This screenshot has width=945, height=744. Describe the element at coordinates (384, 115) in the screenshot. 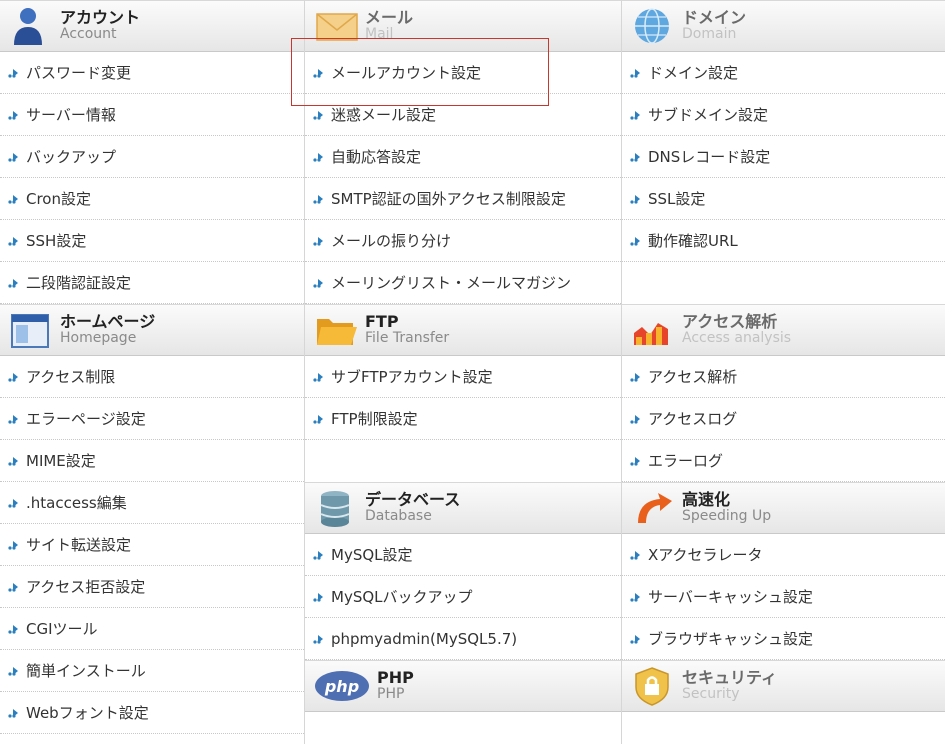

I see `menu-item-label: 迷惑メール設定` at that location.